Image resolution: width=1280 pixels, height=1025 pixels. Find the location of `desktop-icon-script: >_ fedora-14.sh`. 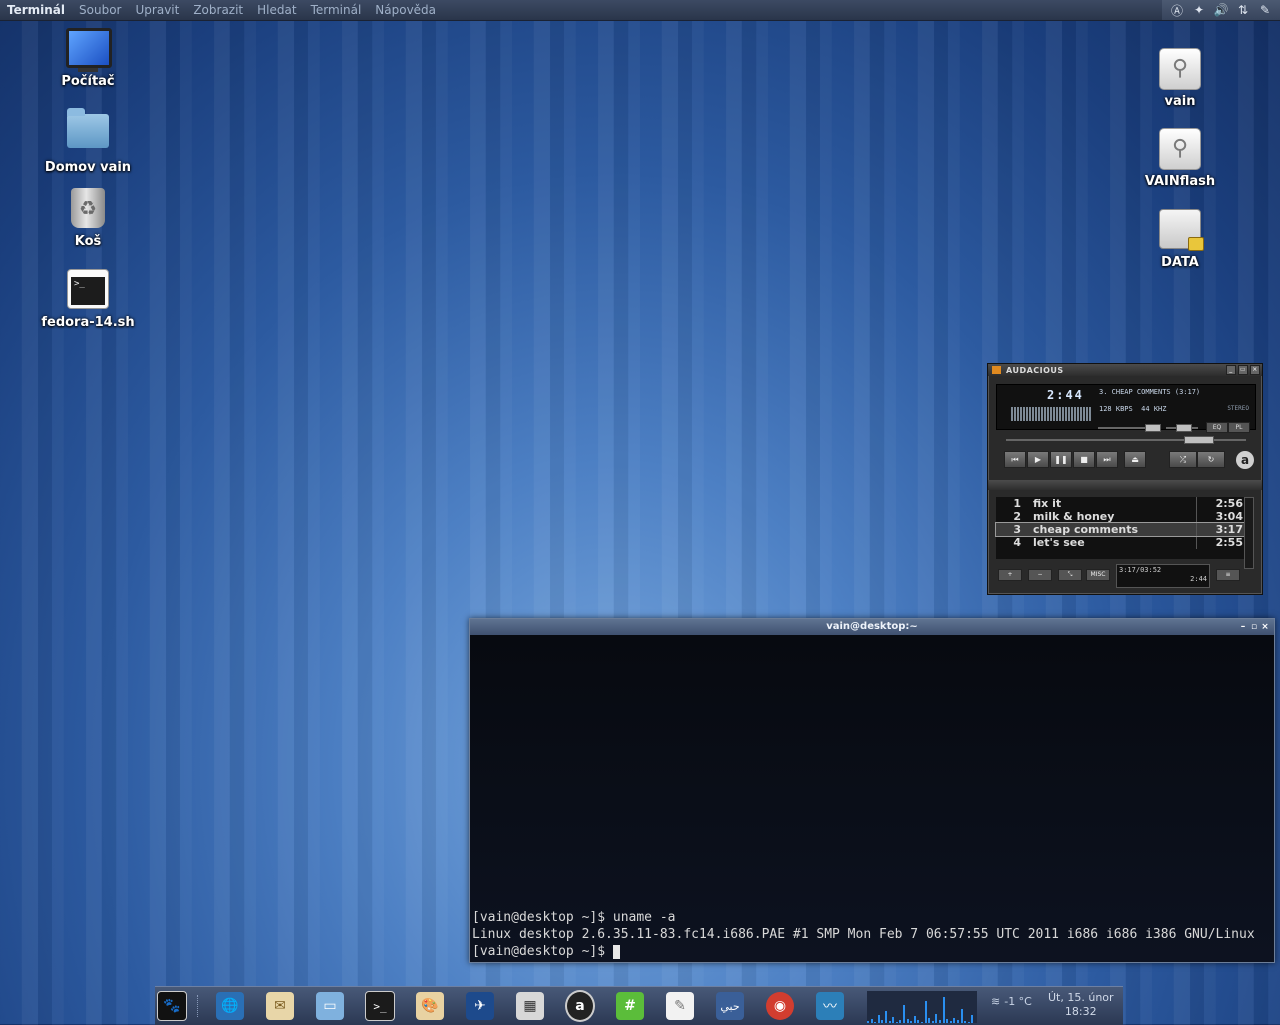

desktop-icon-script: >_ fedora-14.sh is located at coordinates (88, 298).